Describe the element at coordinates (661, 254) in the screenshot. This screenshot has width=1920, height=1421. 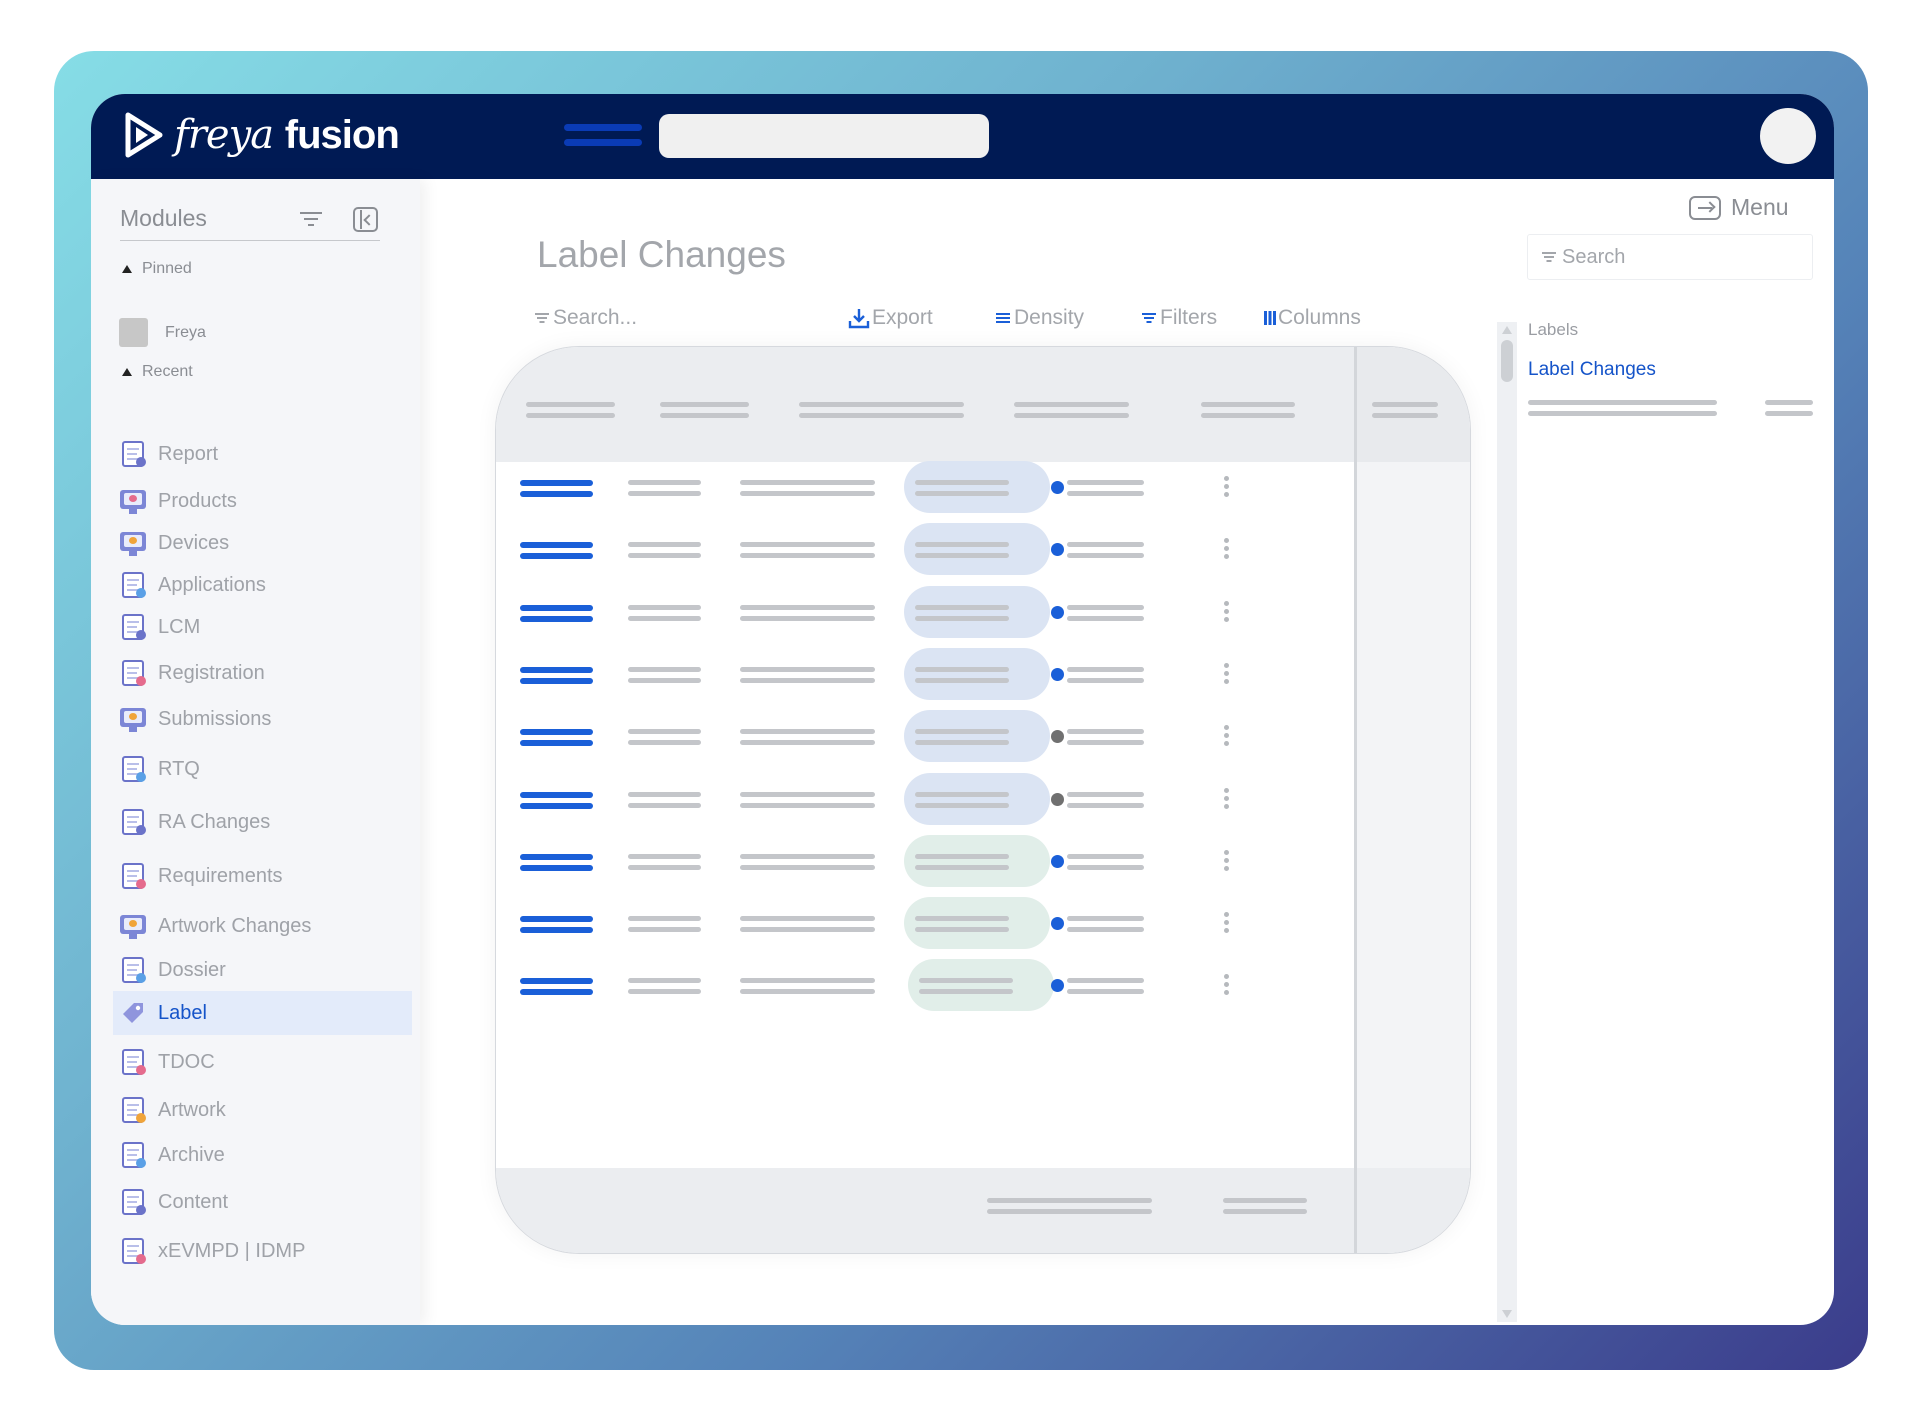
I see `page-title: Label Changes` at that location.